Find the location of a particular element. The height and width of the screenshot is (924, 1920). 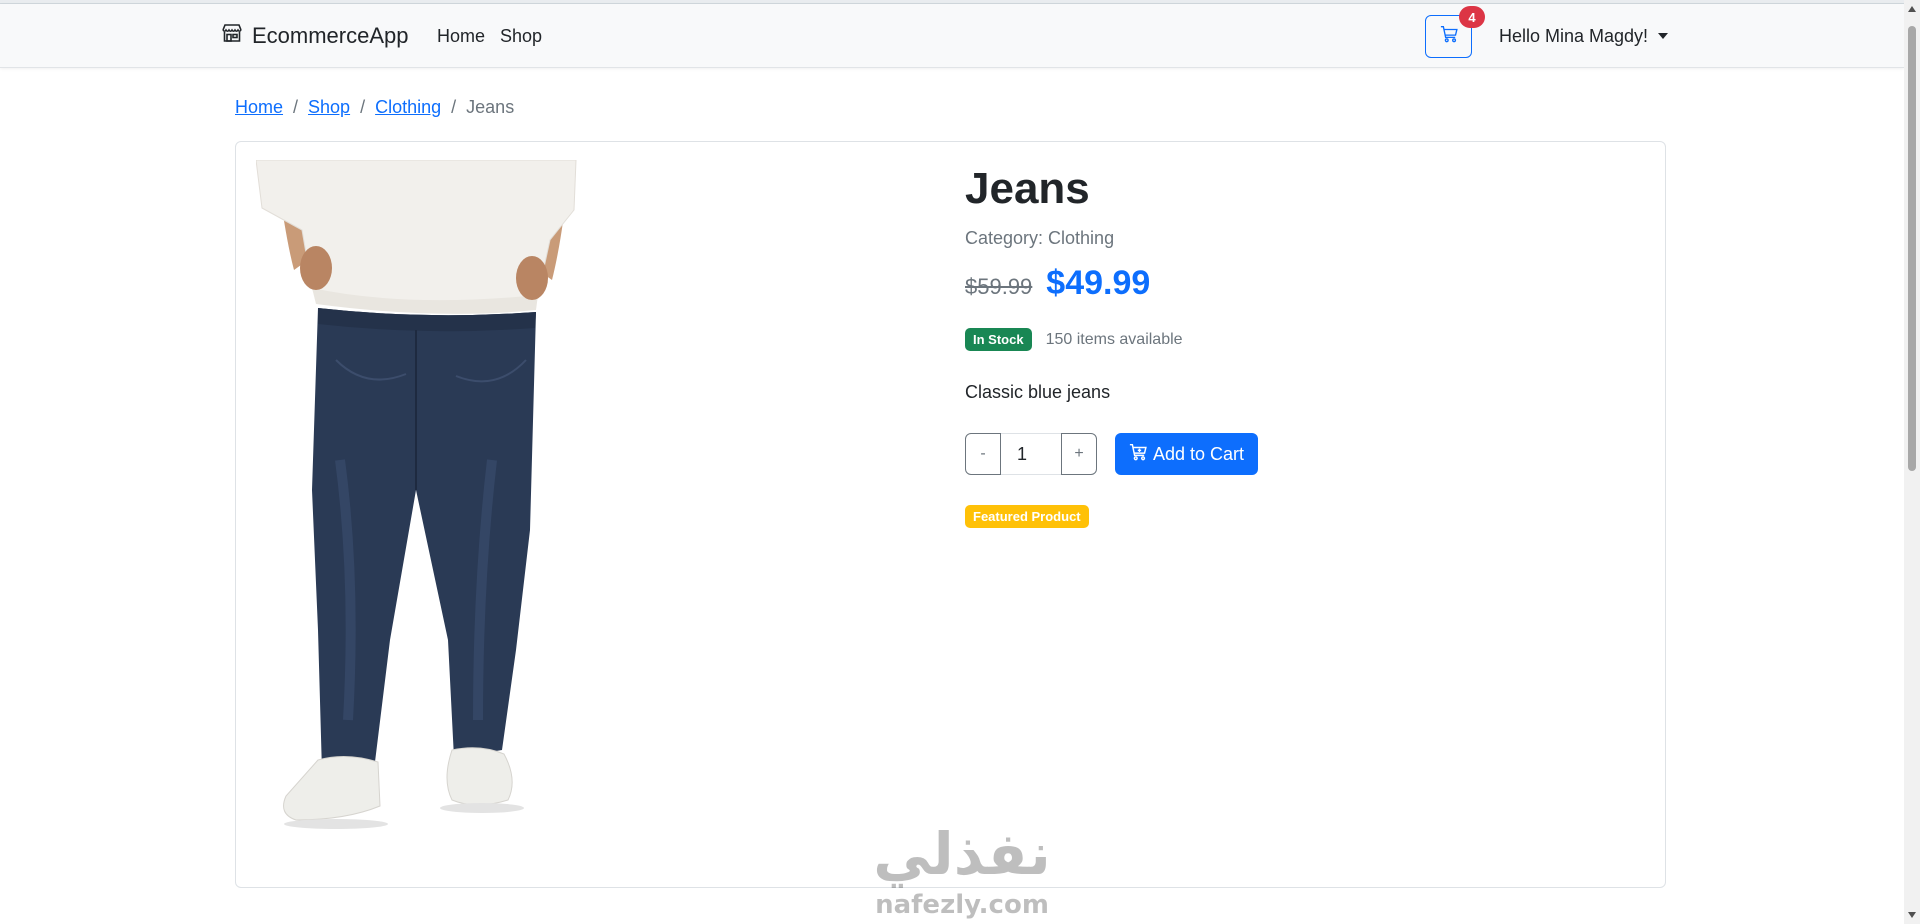

items-available: 150 items available is located at coordinates (1114, 339).